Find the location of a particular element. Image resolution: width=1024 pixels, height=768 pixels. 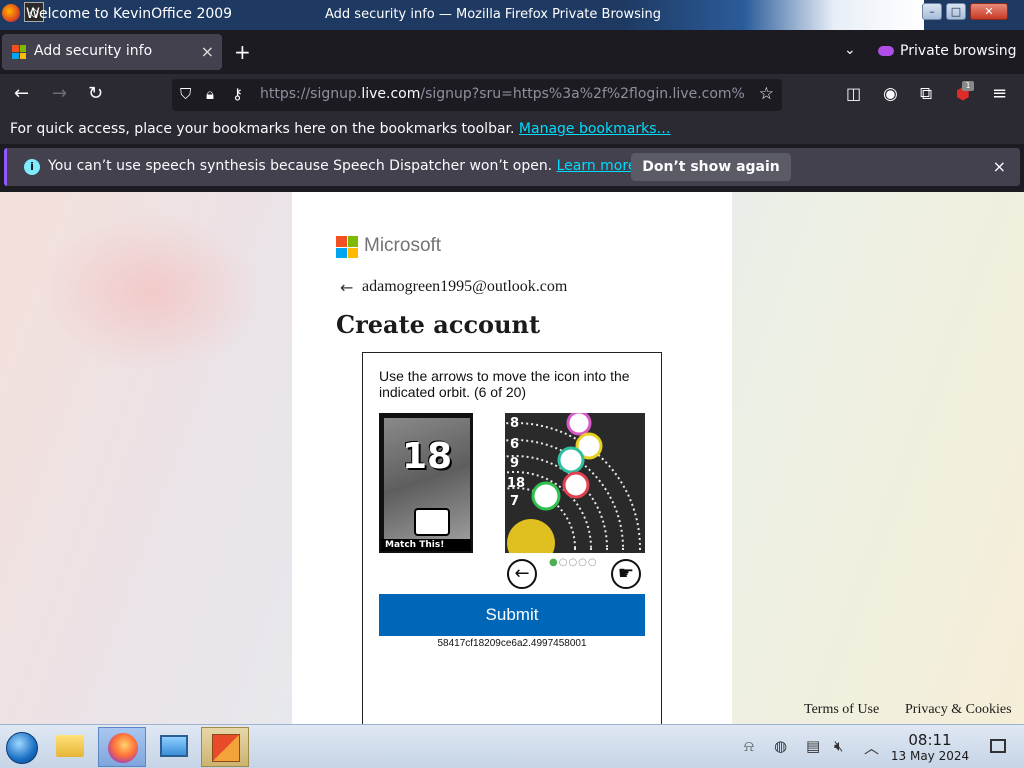

privacy-cookies-link: Privacy & Cookies is located at coordinates (958, 710).